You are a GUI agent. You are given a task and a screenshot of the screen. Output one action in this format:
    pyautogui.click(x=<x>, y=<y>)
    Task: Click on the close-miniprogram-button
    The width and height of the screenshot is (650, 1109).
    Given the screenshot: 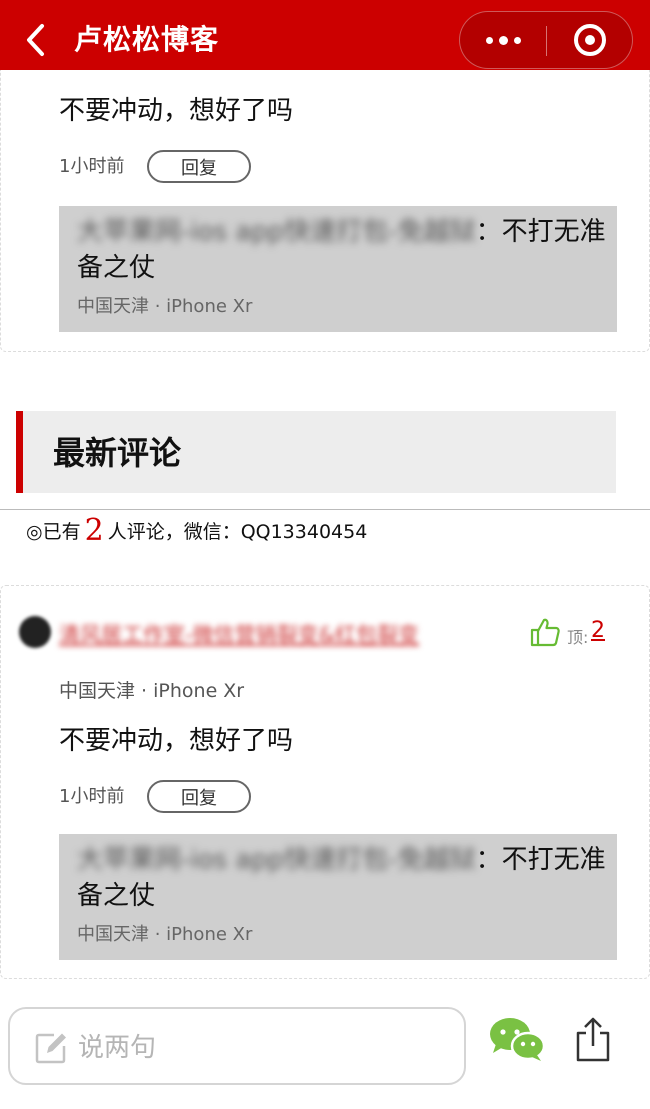 What is the action you would take?
    pyautogui.click(x=590, y=40)
    